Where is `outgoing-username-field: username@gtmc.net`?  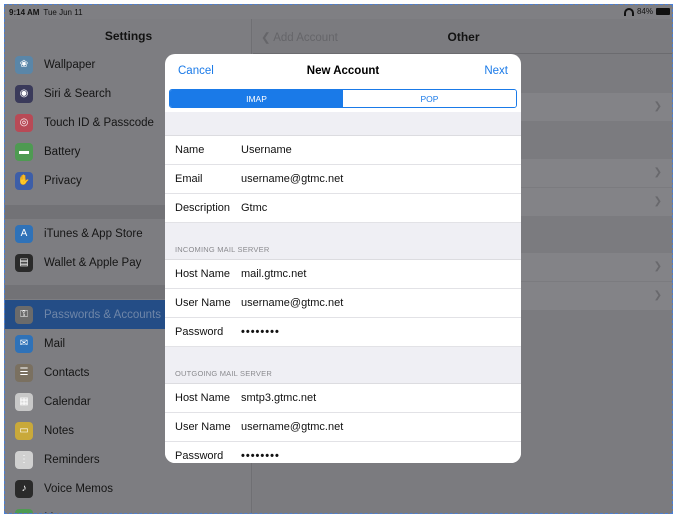
outgoing-username-field: username@gtmc.net is located at coordinates (292, 427).